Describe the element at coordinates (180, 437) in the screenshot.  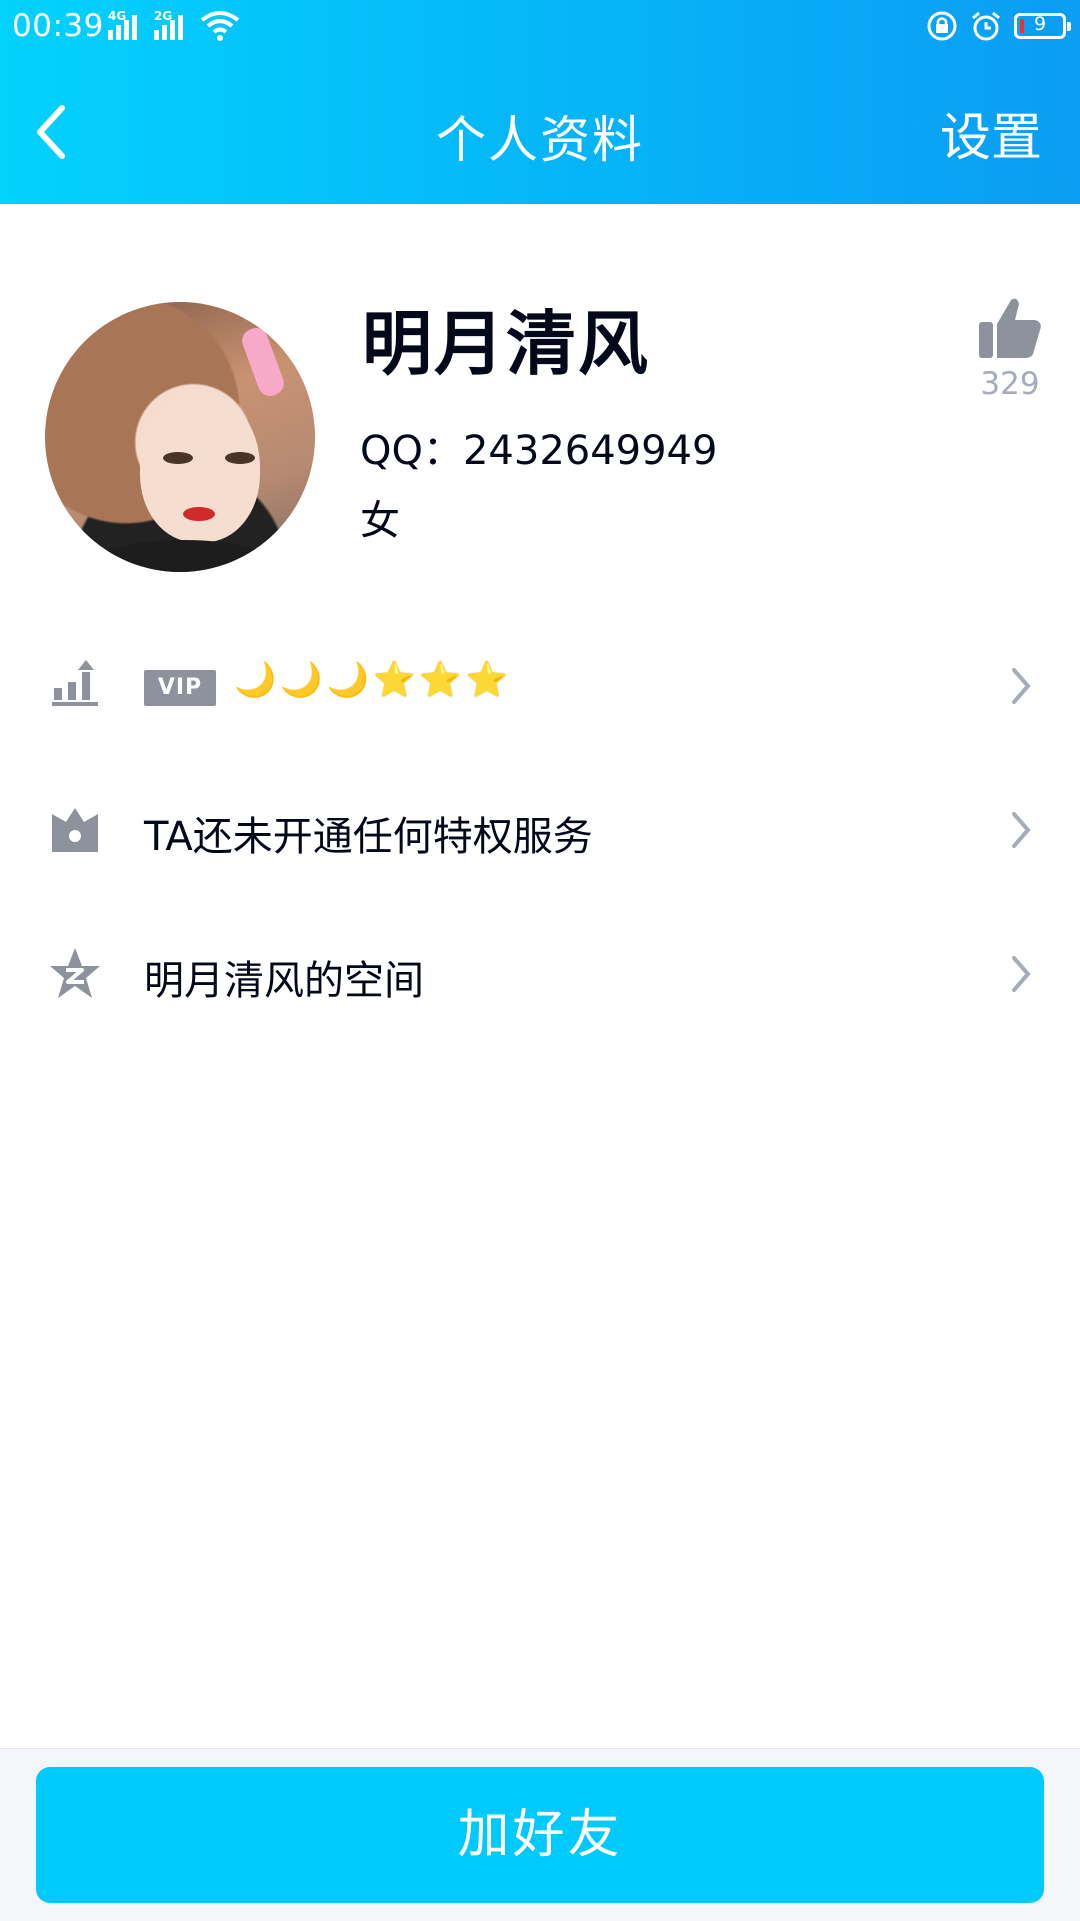
I see `avatar` at that location.